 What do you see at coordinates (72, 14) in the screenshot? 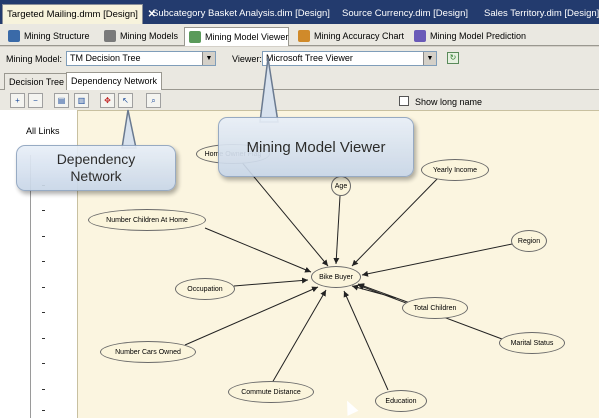
I see `doc-tab-label: Targeted Mailing.dmm [Design]` at bounding box center [72, 14].